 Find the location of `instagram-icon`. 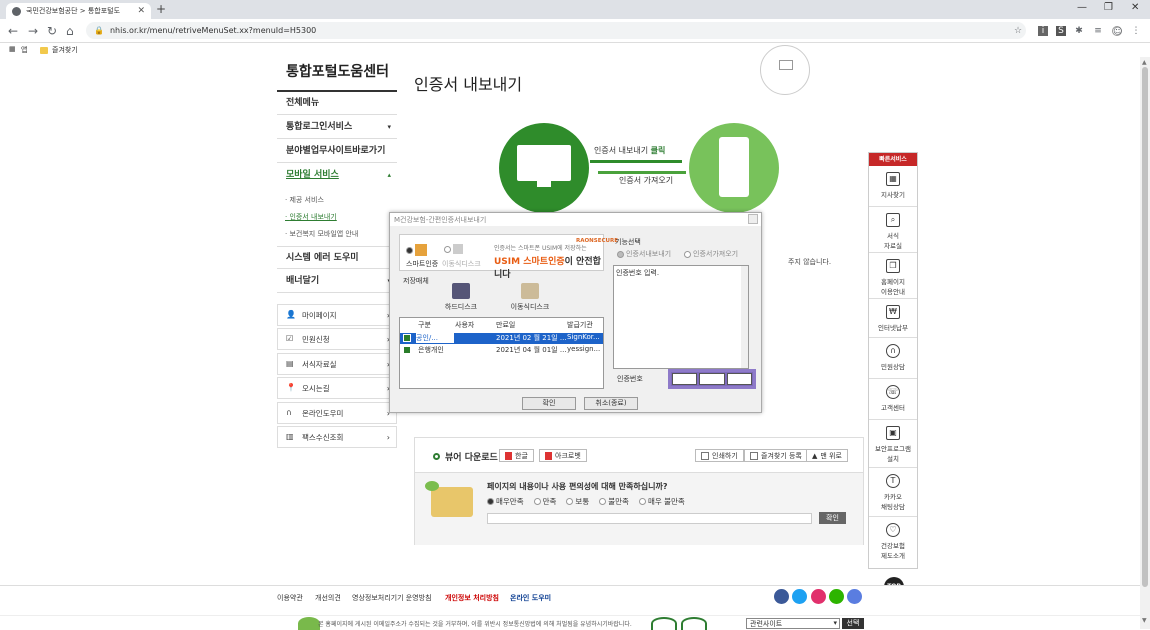

instagram-icon is located at coordinates (818, 596).